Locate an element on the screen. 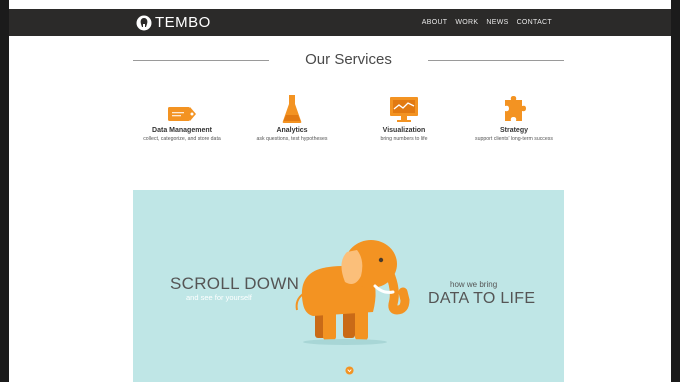 This screenshot has width=680, height=382. window-frame-right is located at coordinates (675, 191).